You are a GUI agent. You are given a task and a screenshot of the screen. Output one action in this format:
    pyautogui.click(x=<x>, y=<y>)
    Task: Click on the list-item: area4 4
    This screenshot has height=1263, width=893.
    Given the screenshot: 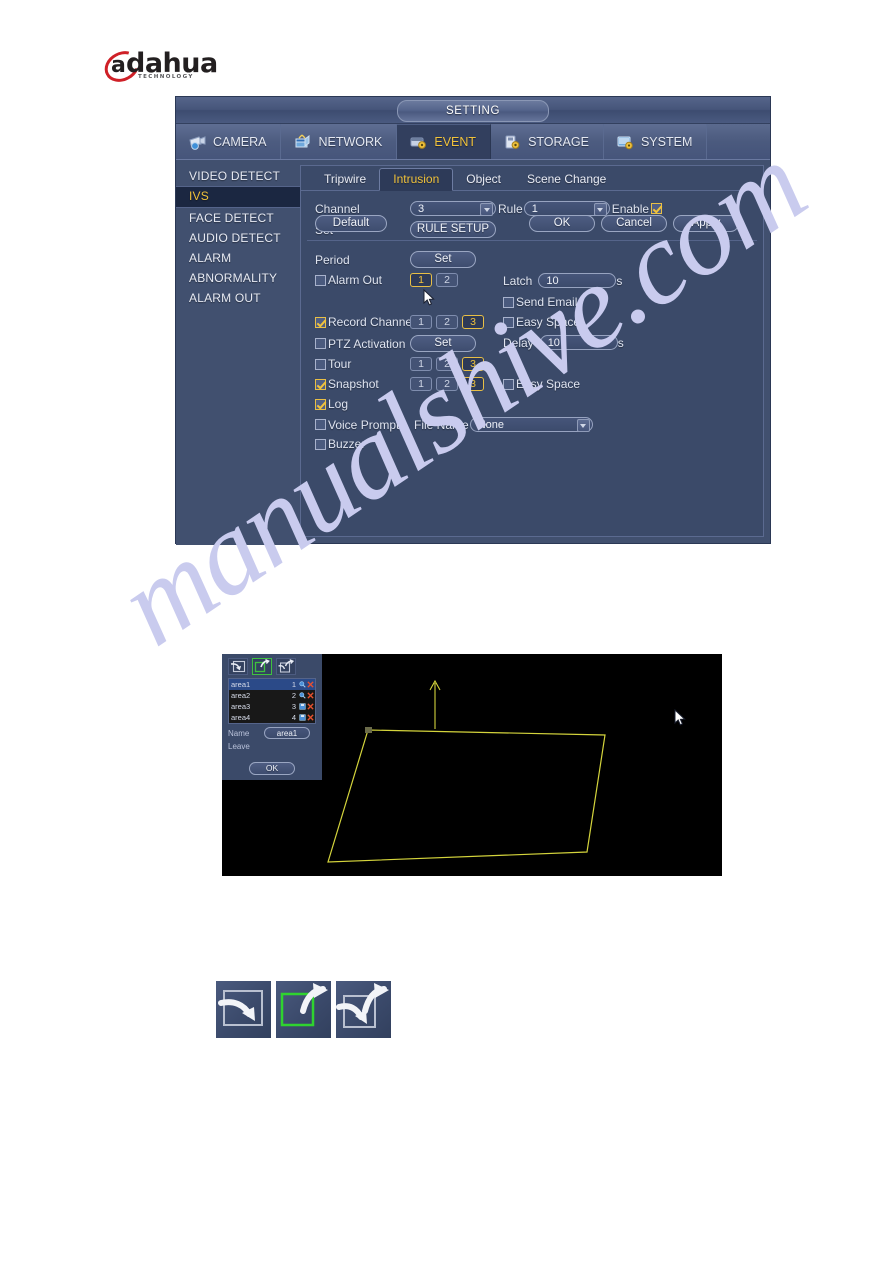 What is the action you would take?
    pyautogui.click(x=272, y=717)
    